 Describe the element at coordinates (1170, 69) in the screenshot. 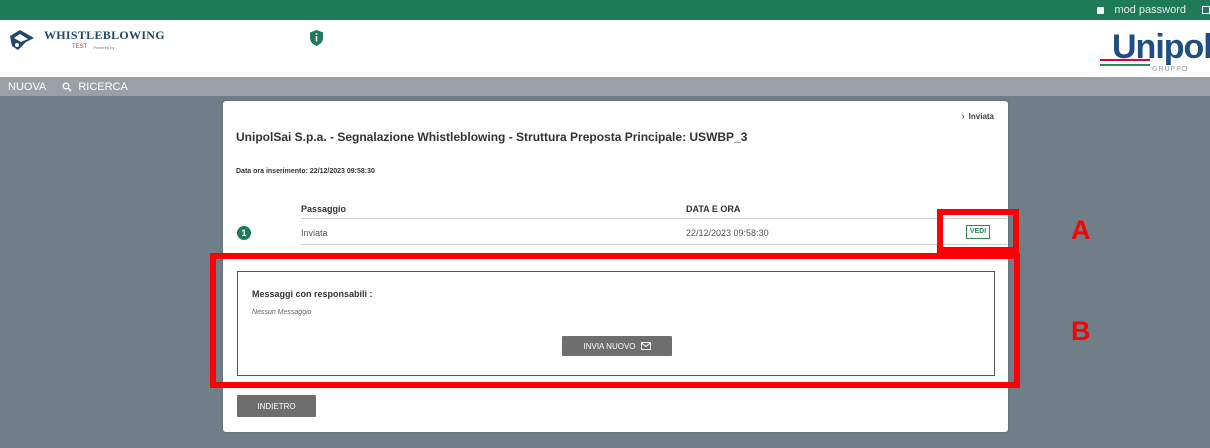

I see `brand-sub: GRUPPO` at that location.